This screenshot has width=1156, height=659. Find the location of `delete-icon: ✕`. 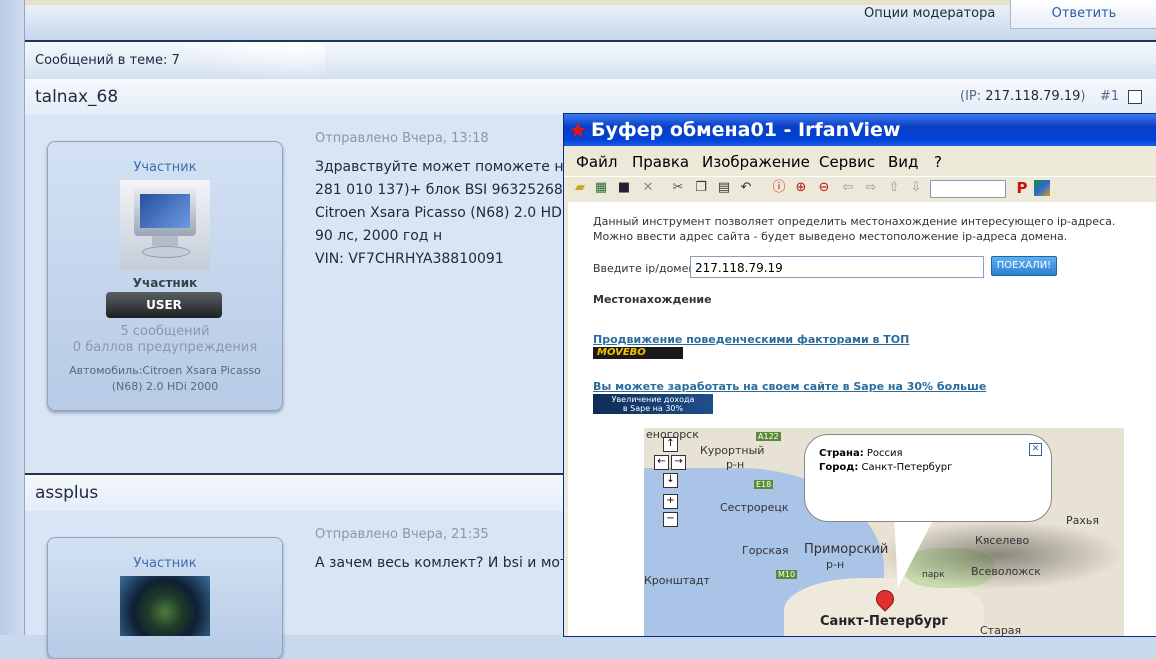

delete-icon: ✕ is located at coordinates (648, 188).